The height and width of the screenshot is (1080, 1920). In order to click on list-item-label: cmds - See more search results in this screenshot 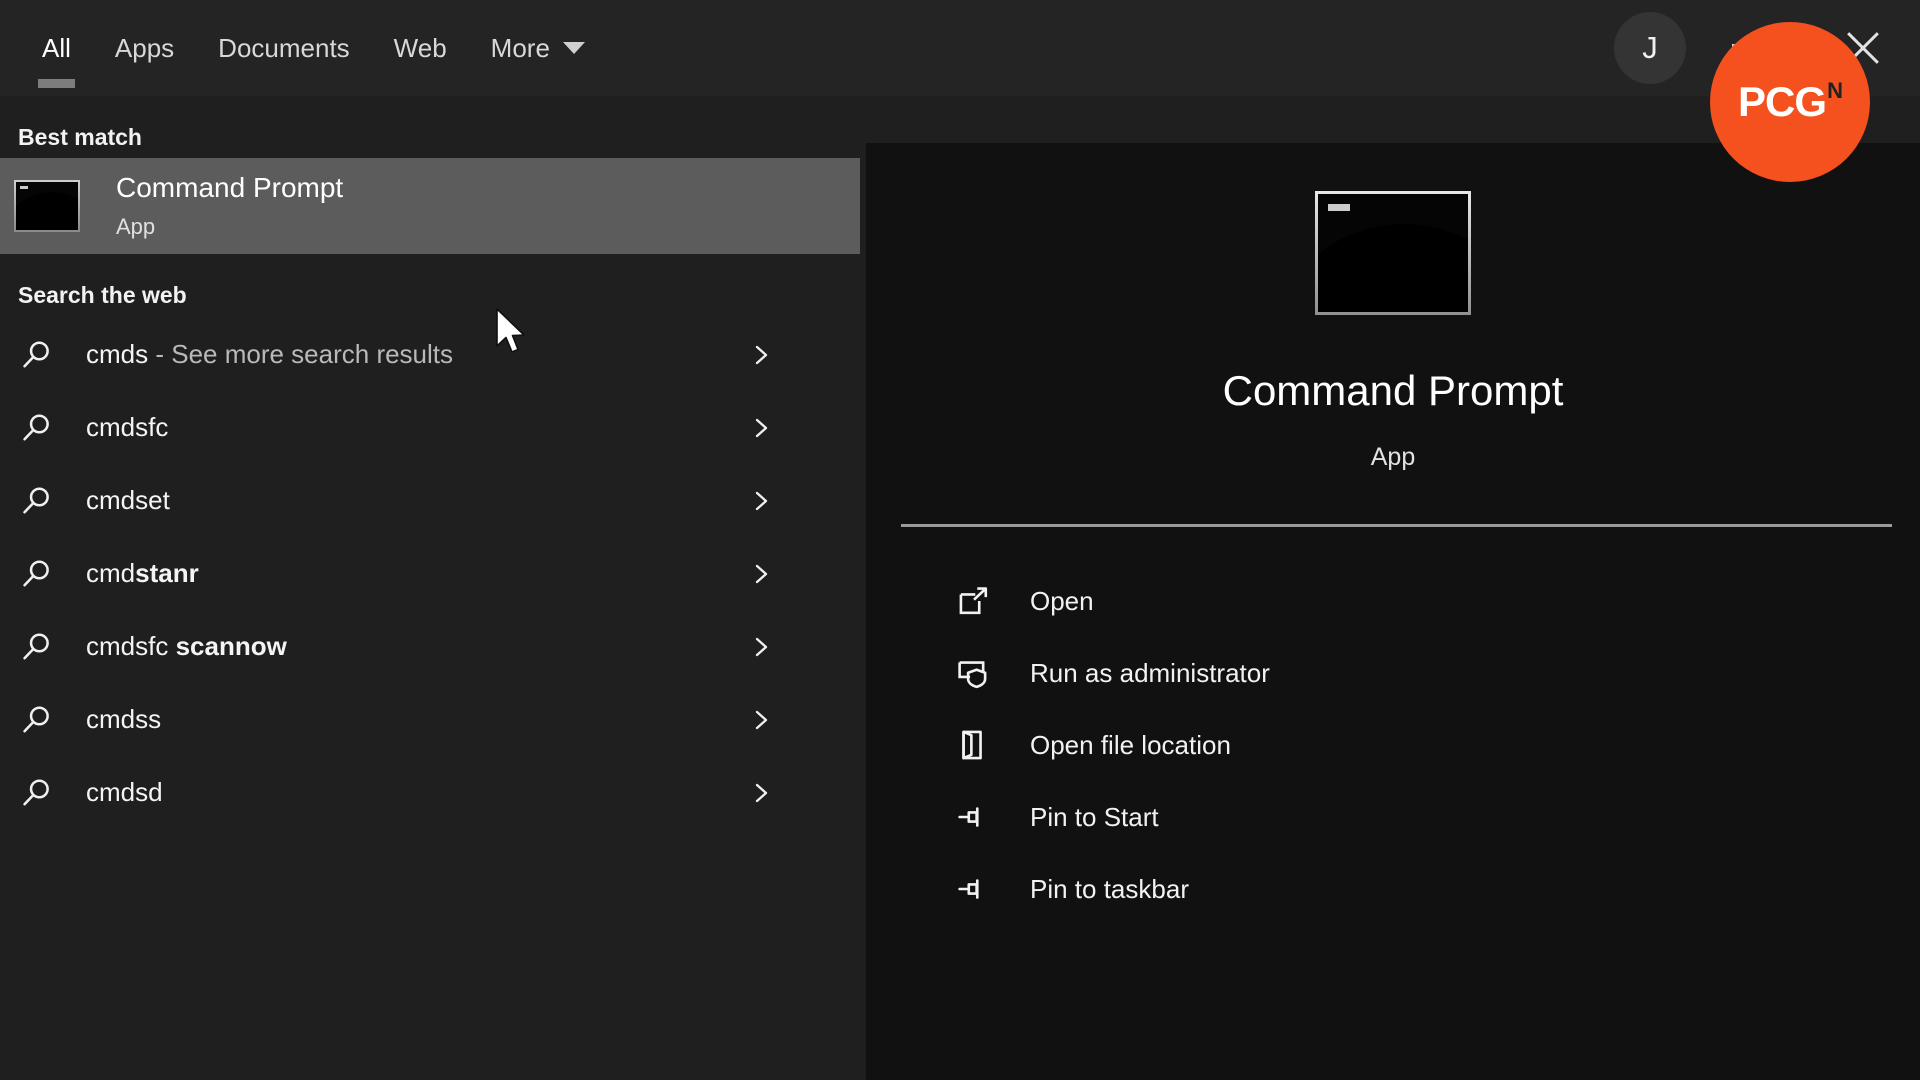, I will do `click(270, 354)`.